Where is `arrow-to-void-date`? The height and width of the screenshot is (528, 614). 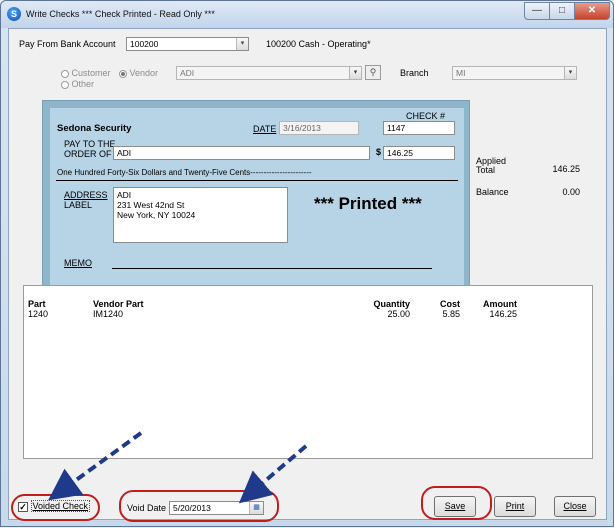
arrow-to-void-date is located at coordinates (273, 474).